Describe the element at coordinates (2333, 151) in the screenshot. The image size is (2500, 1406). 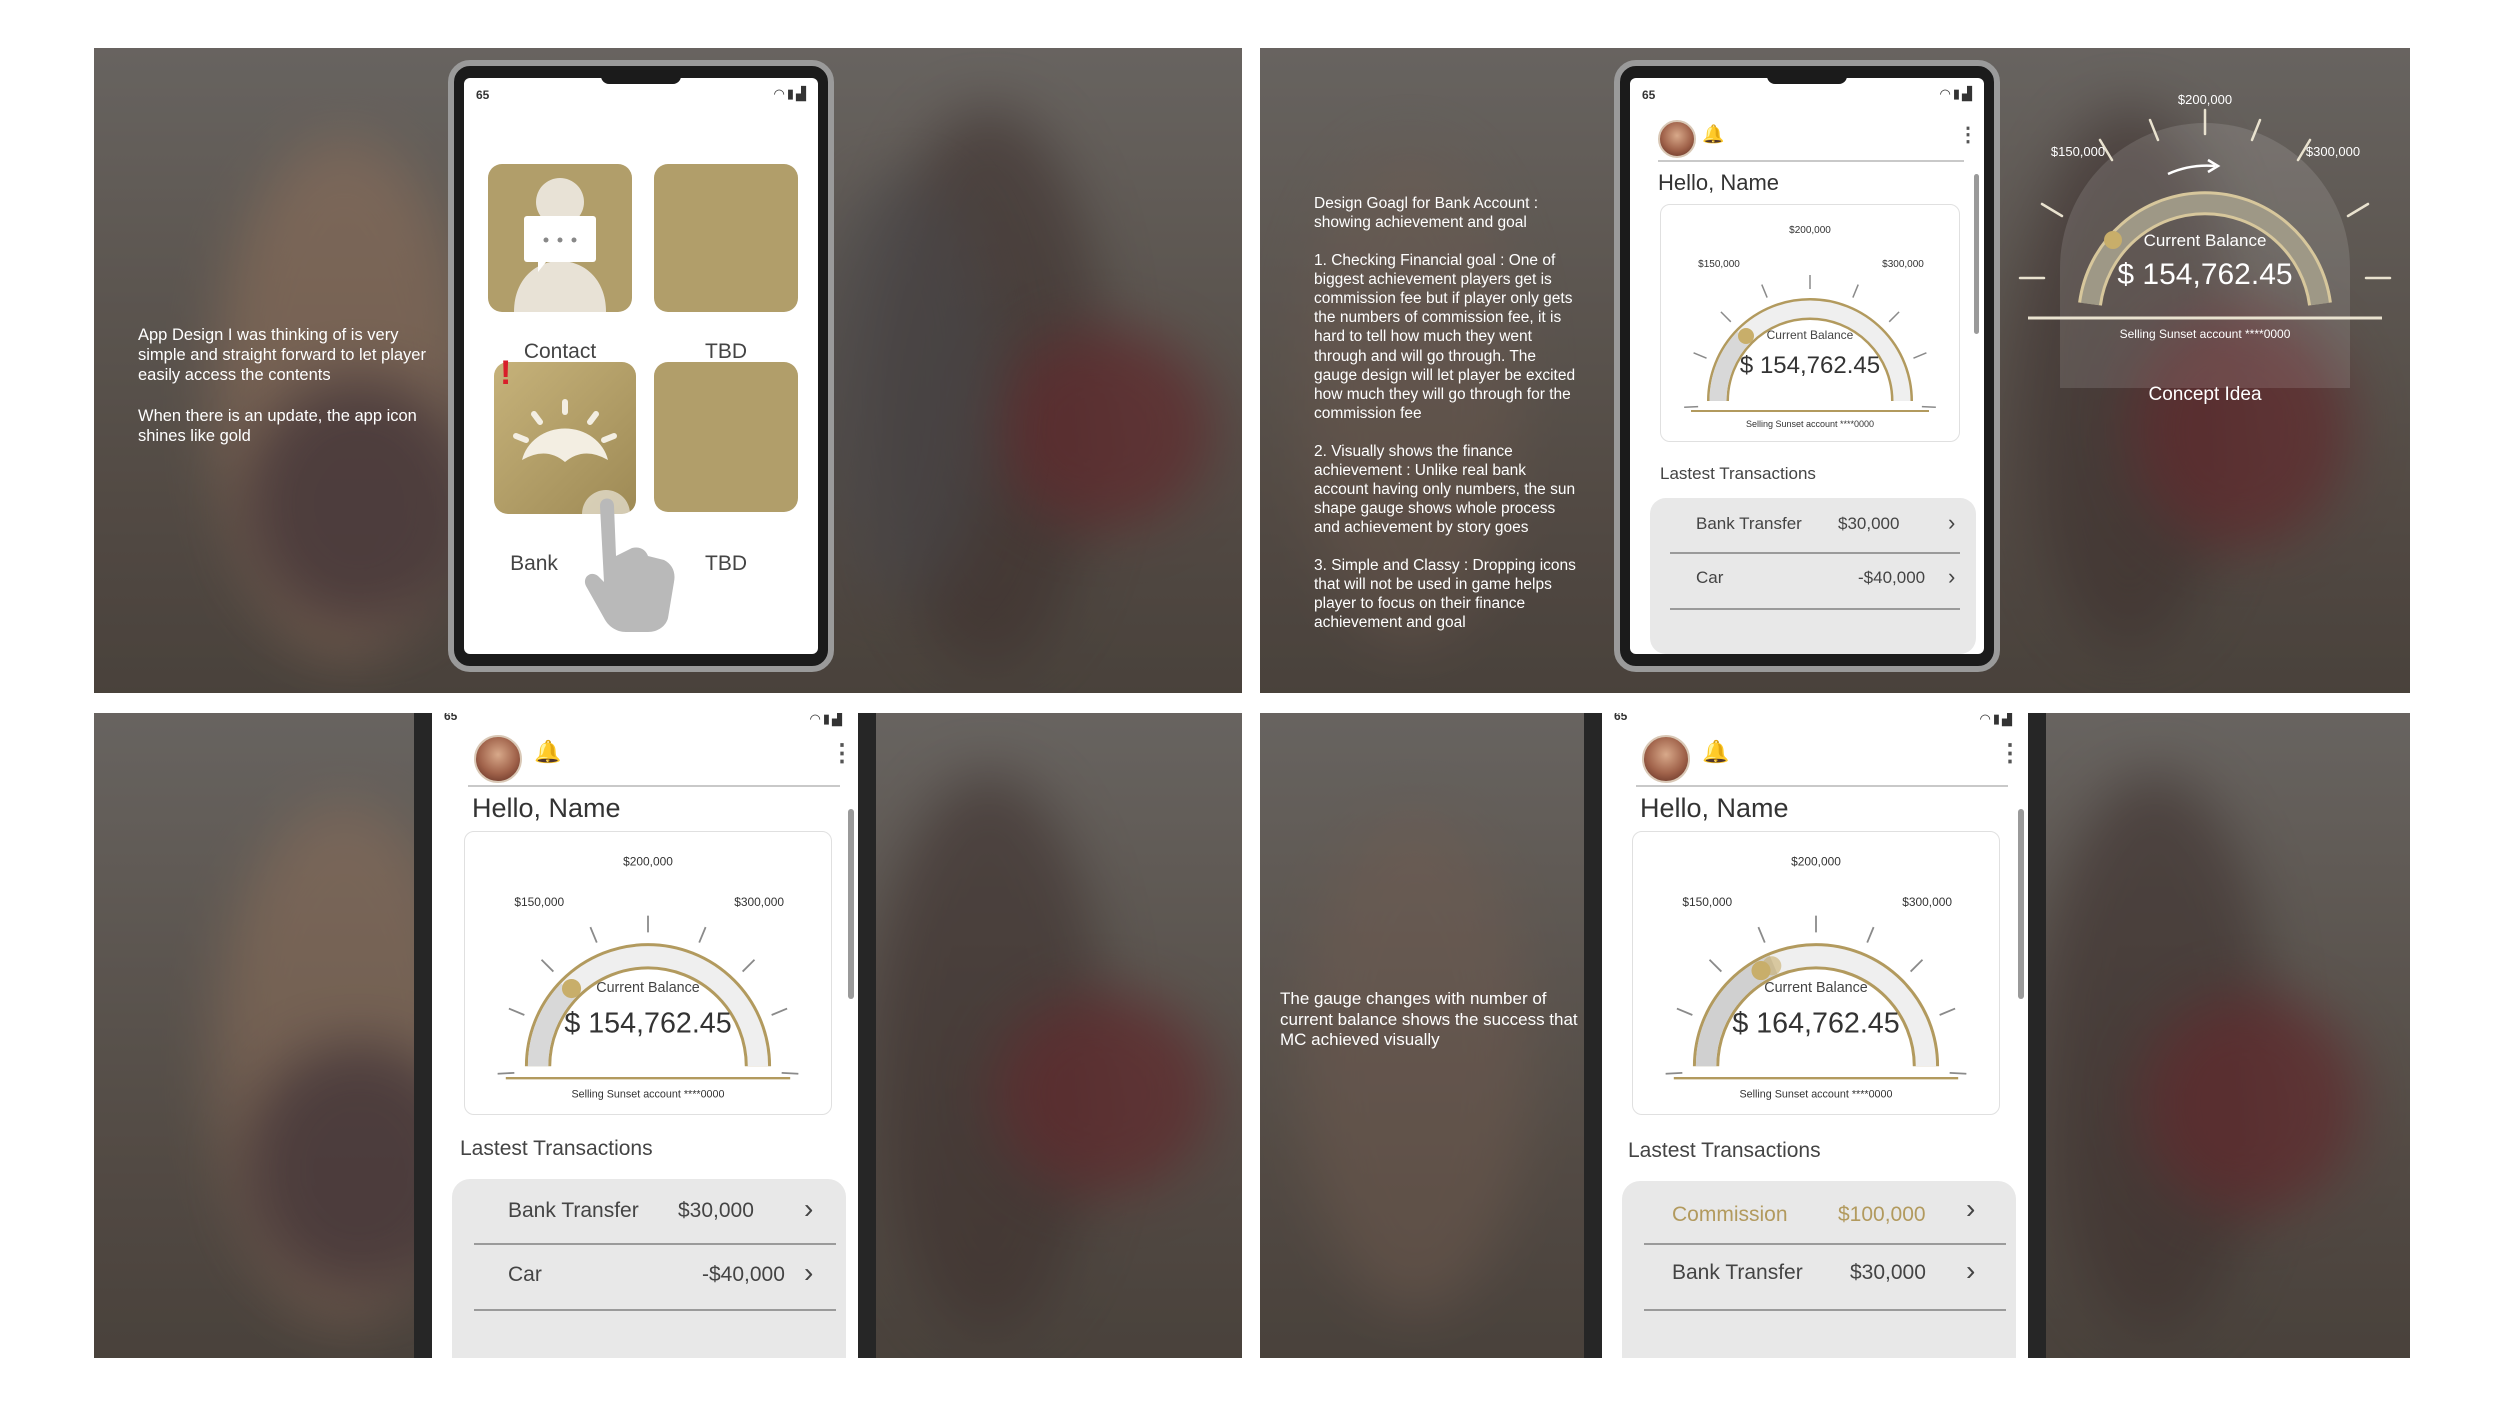
I see `concept-label-right: $300,000` at that location.